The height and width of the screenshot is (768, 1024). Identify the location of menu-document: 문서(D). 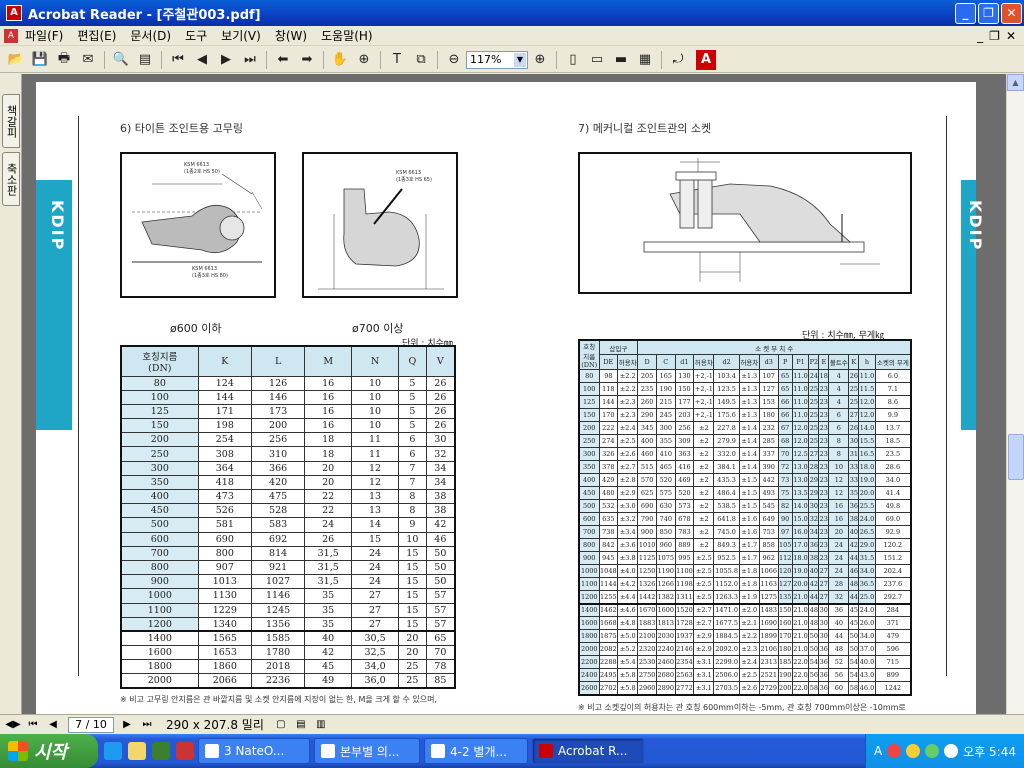
(150, 35).